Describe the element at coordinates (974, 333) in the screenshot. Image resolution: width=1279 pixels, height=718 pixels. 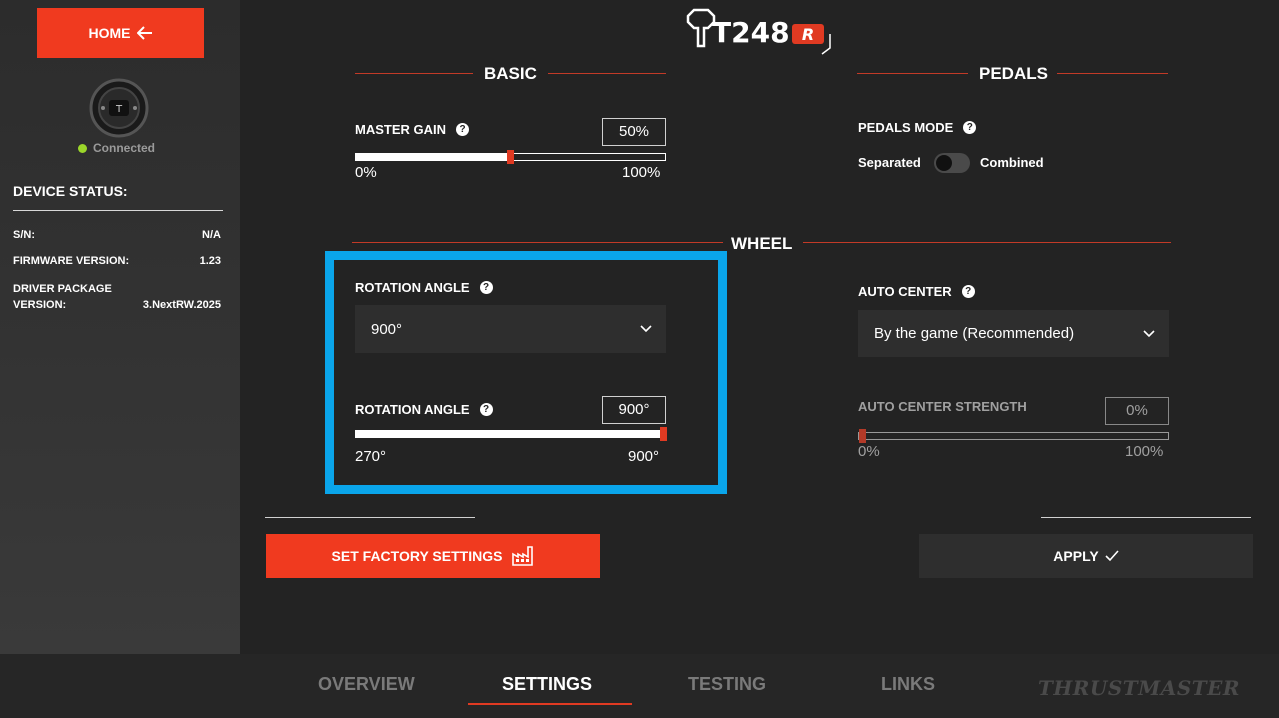
I see `dropdown-value: By the game (Recommended)` at that location.